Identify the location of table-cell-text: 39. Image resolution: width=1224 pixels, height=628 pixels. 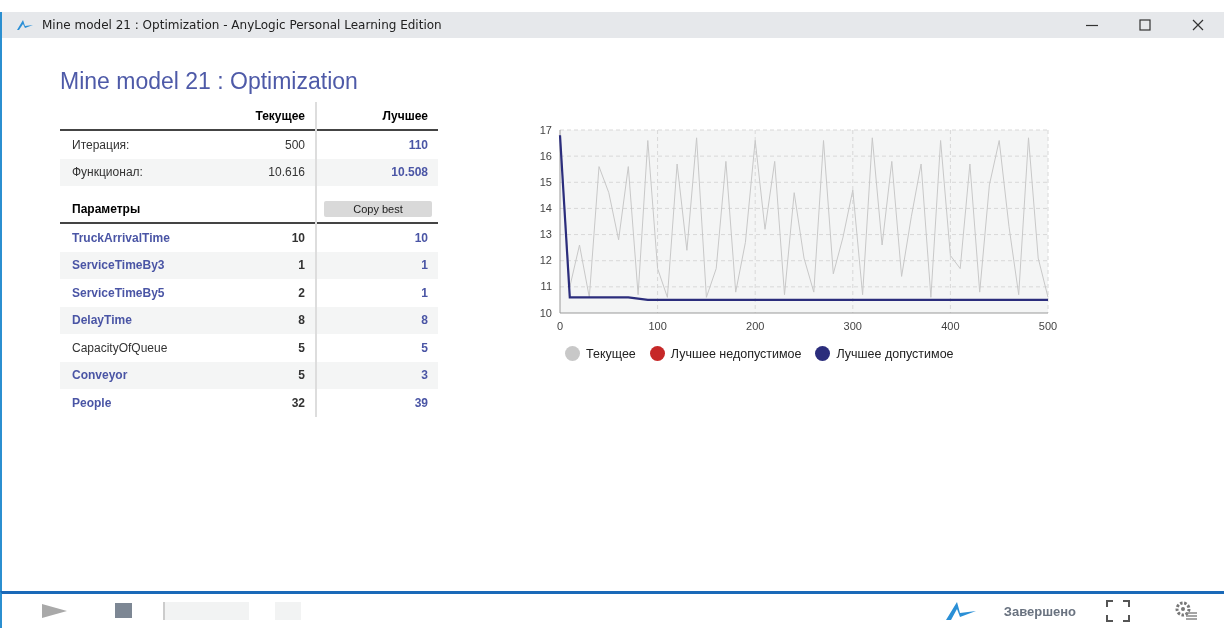
(420, 402).